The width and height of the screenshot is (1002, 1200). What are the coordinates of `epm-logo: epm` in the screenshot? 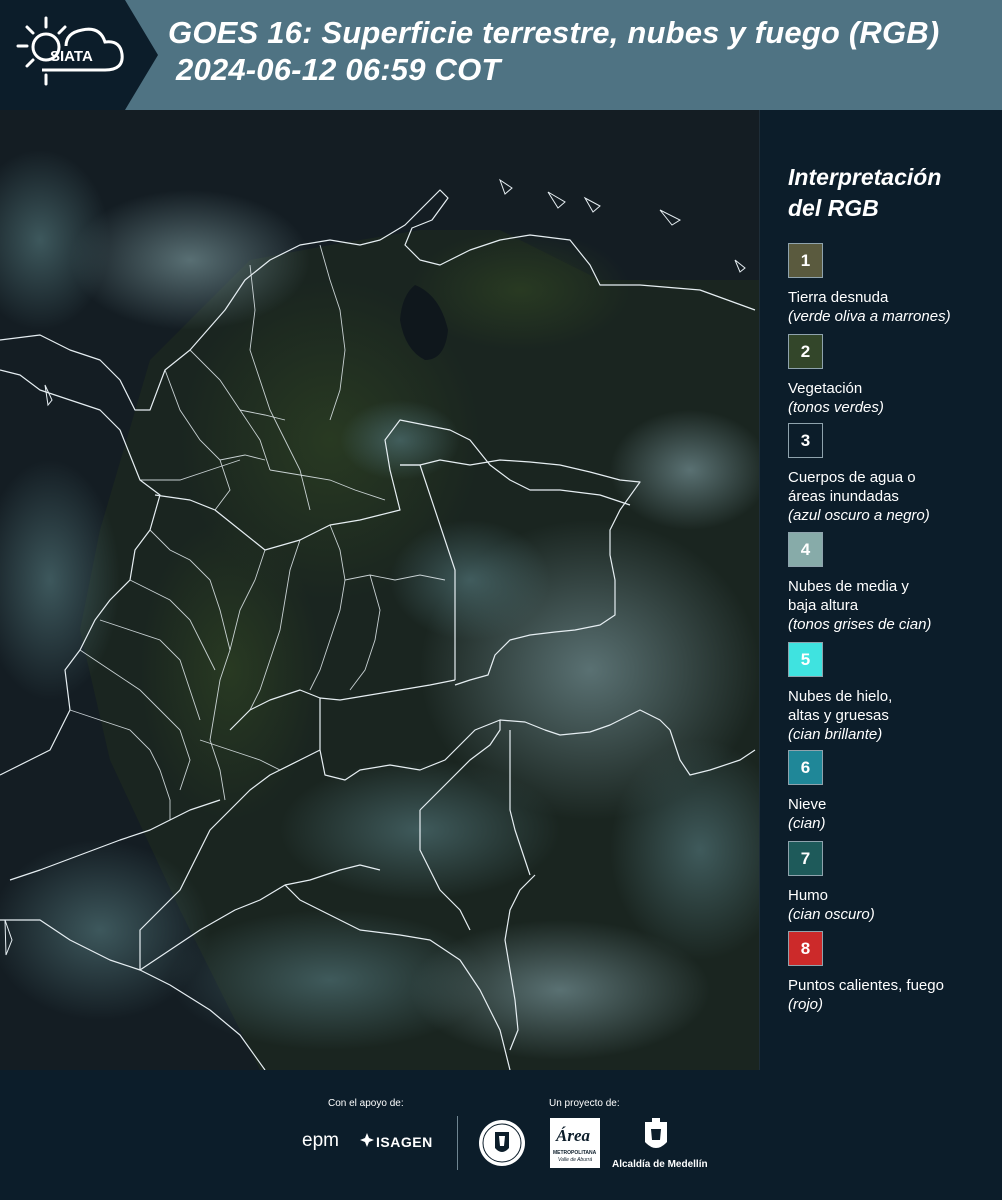 It's located at (320, 1140).